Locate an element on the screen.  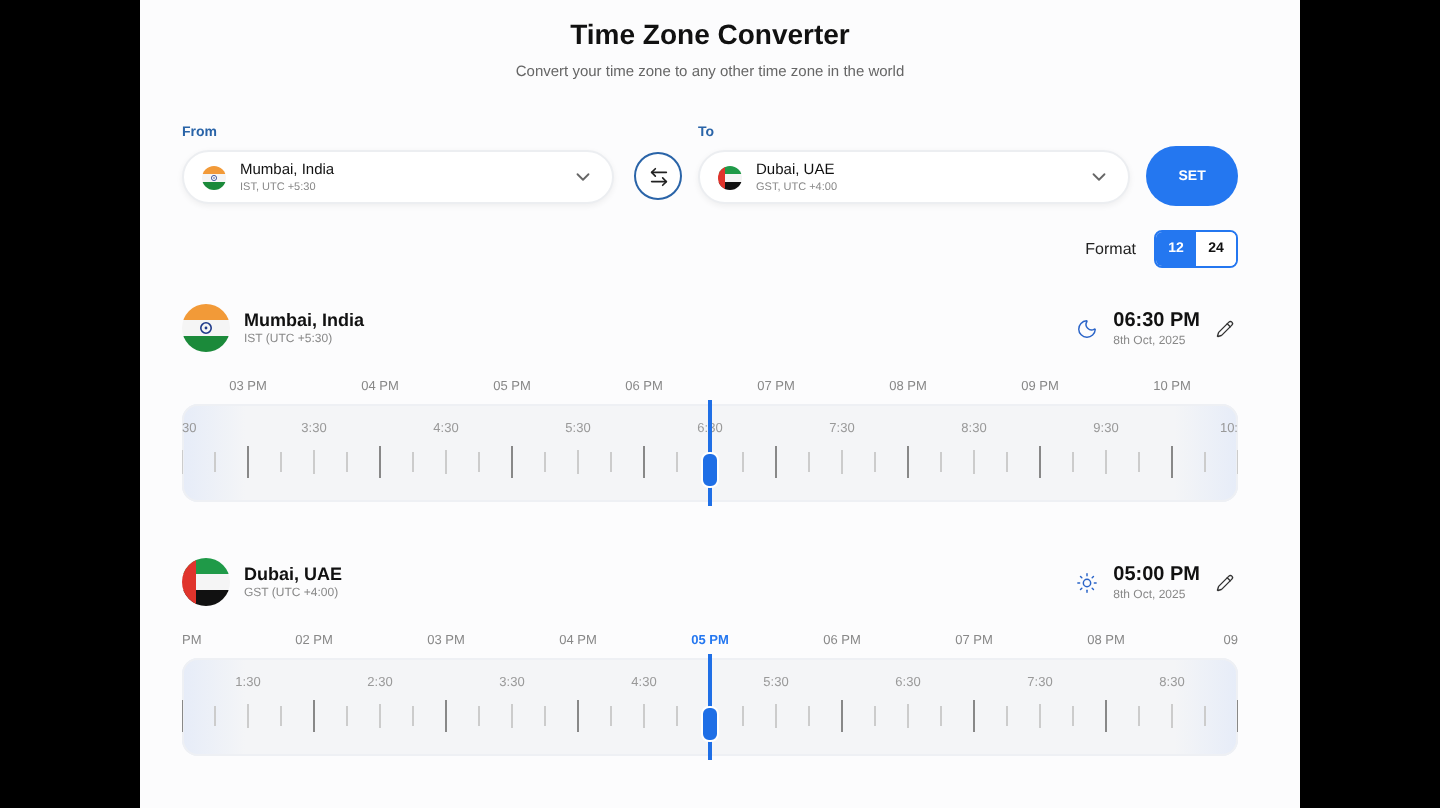
time-value: 06:30 PM is located at coordinates (1156, 320).